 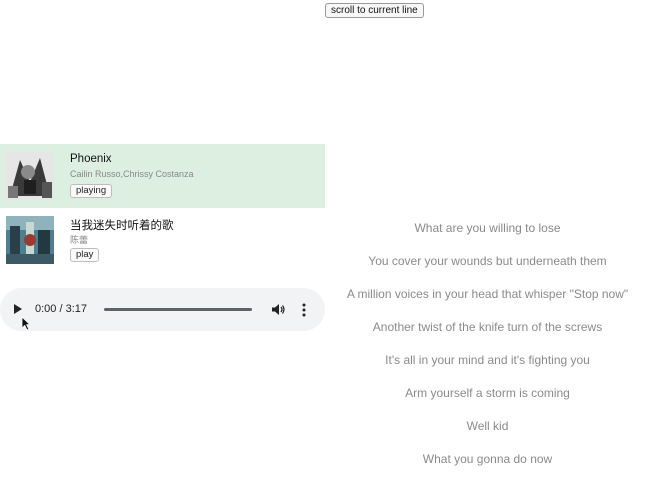 What do you see at coordinates (26, 323) in the screenshot?
I see `mouse-cursor-icon` at bounding box center [26, 323].